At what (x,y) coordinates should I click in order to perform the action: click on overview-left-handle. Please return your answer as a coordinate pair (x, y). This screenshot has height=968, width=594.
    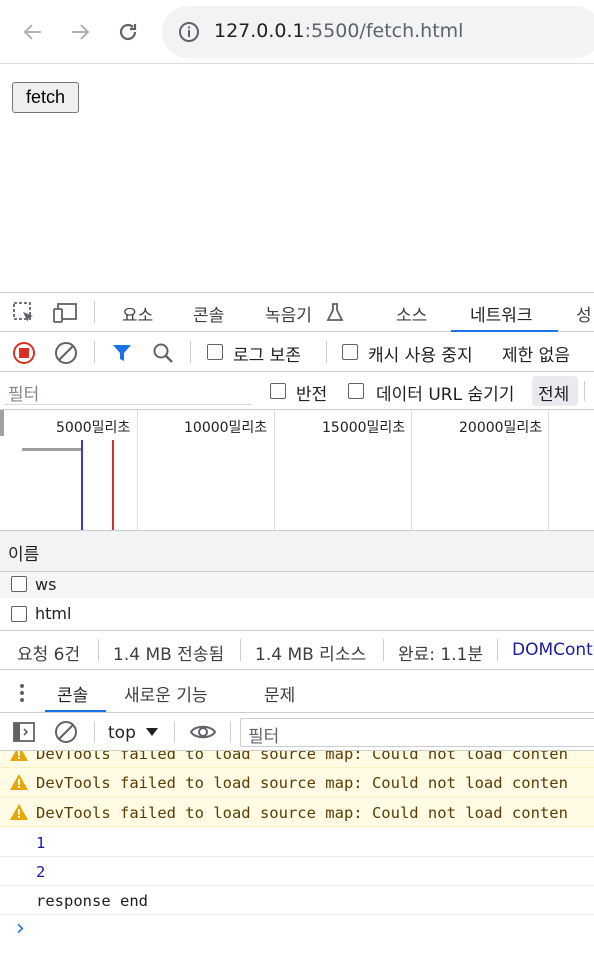
    Looking at the image, I should click on (2, 423).